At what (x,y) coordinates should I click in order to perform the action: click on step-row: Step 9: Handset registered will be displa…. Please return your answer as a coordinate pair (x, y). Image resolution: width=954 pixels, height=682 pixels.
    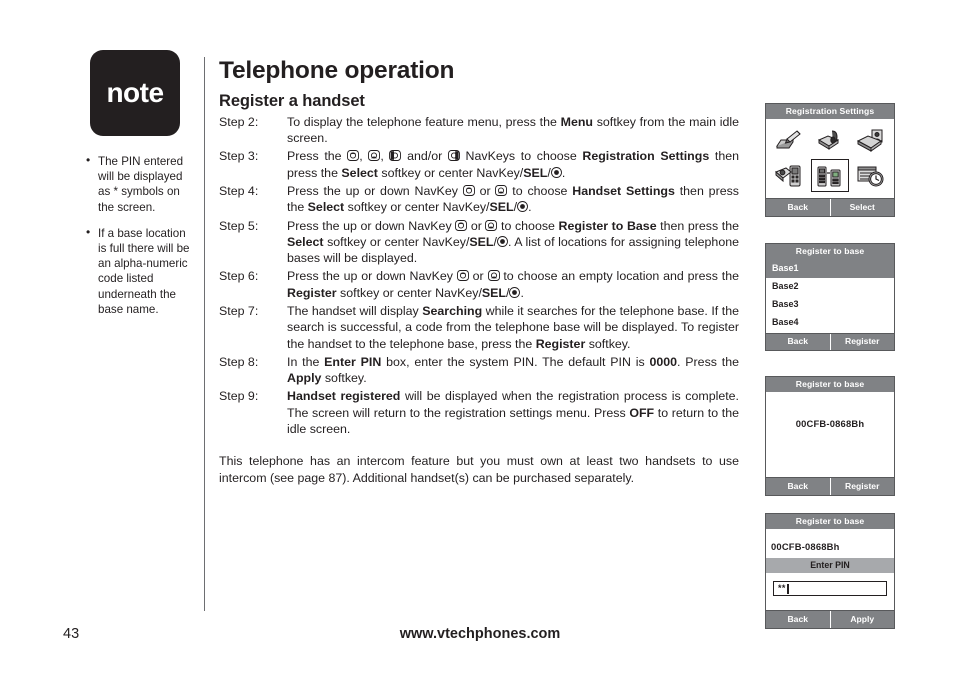
    Looking at the image, I should click on (479, 412).